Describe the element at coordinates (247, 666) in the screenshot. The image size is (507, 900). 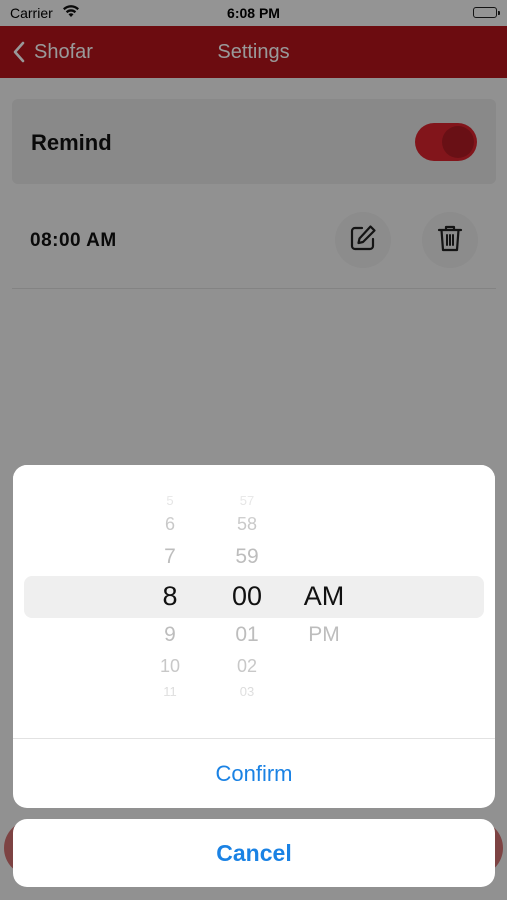
I see `minute-option: 02` at that location.